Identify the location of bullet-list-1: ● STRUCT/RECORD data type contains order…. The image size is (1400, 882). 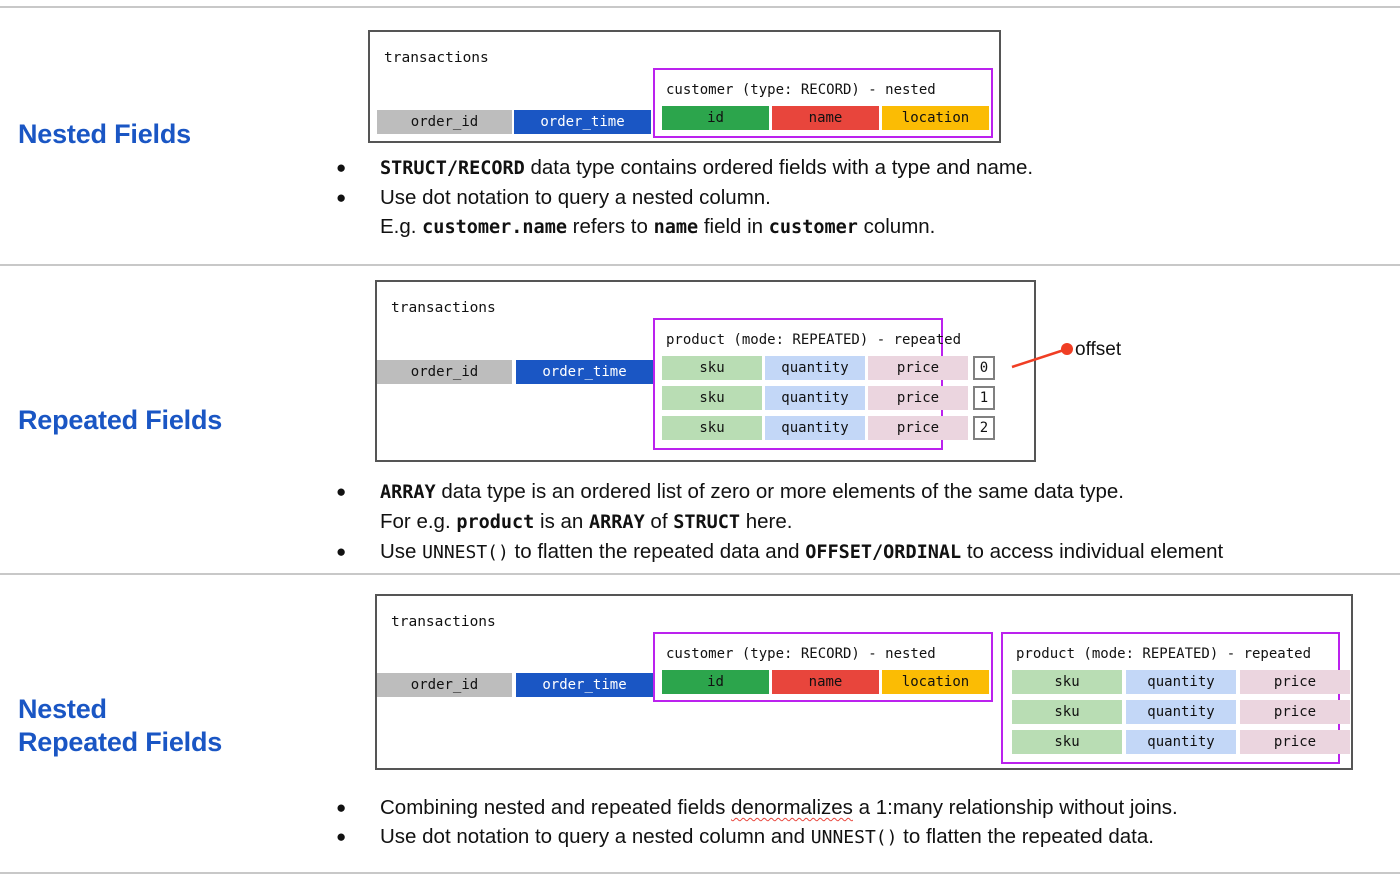
(832, 197).